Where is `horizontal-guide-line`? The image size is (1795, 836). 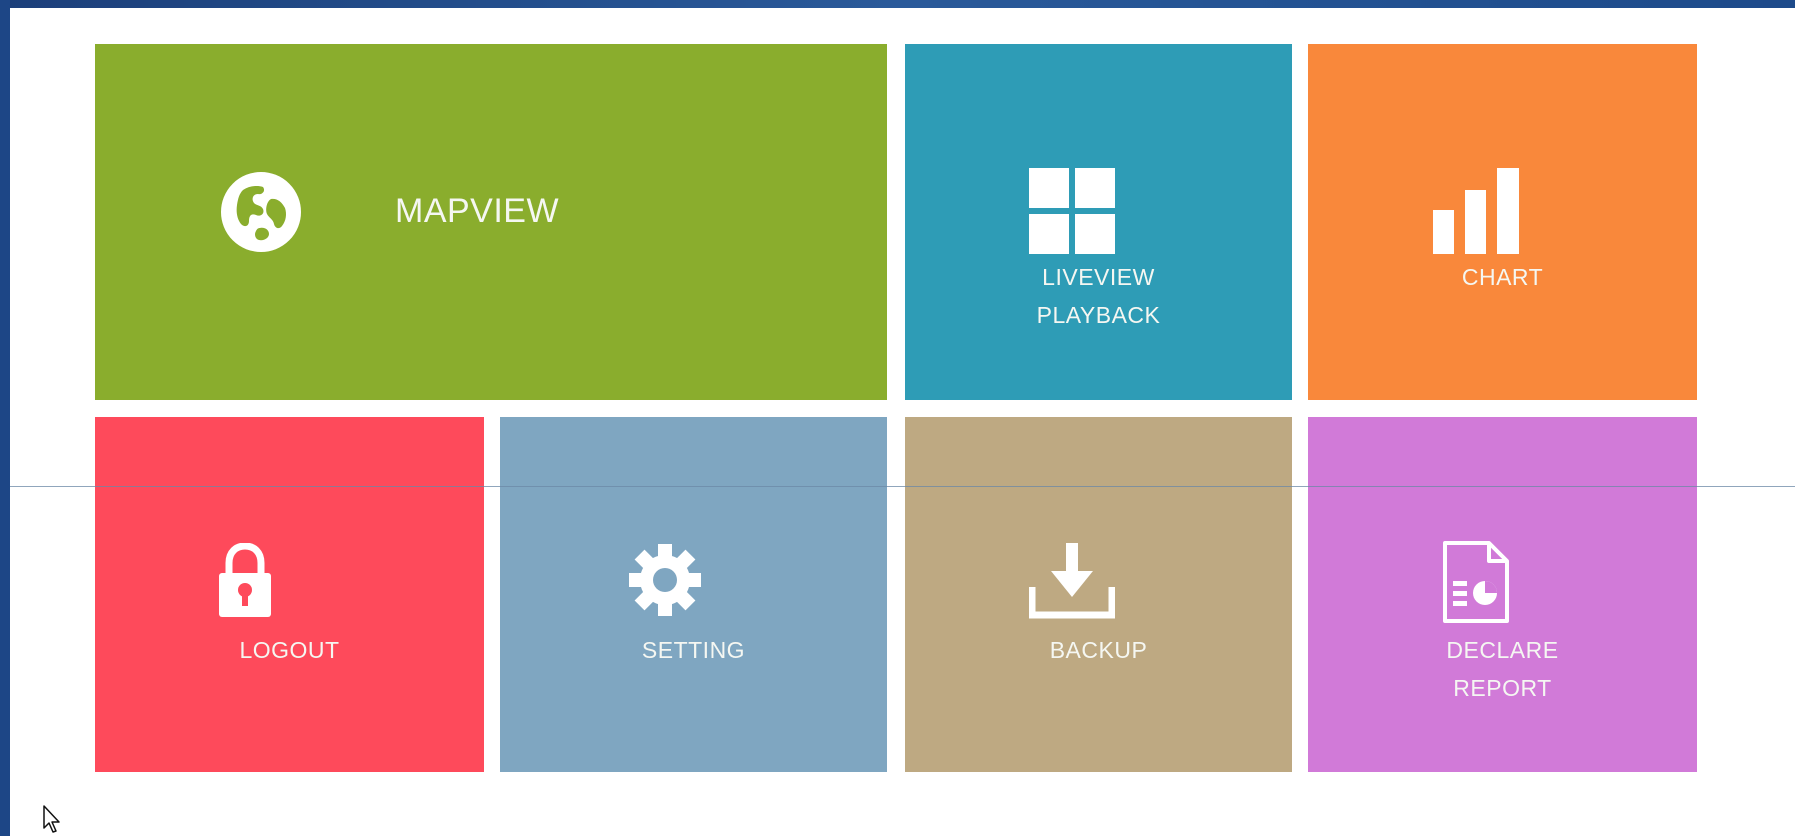
horizontal-guide-line is located at coordinates (902, 486).